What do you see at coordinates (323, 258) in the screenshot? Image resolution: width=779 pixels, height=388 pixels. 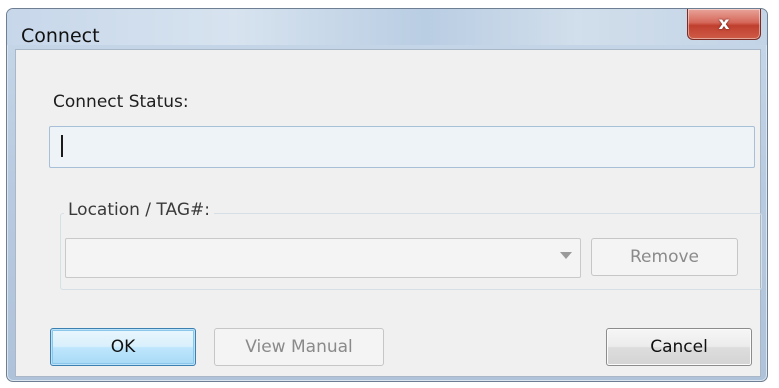 I see `location-combobox` at bounding box center [323, 258].